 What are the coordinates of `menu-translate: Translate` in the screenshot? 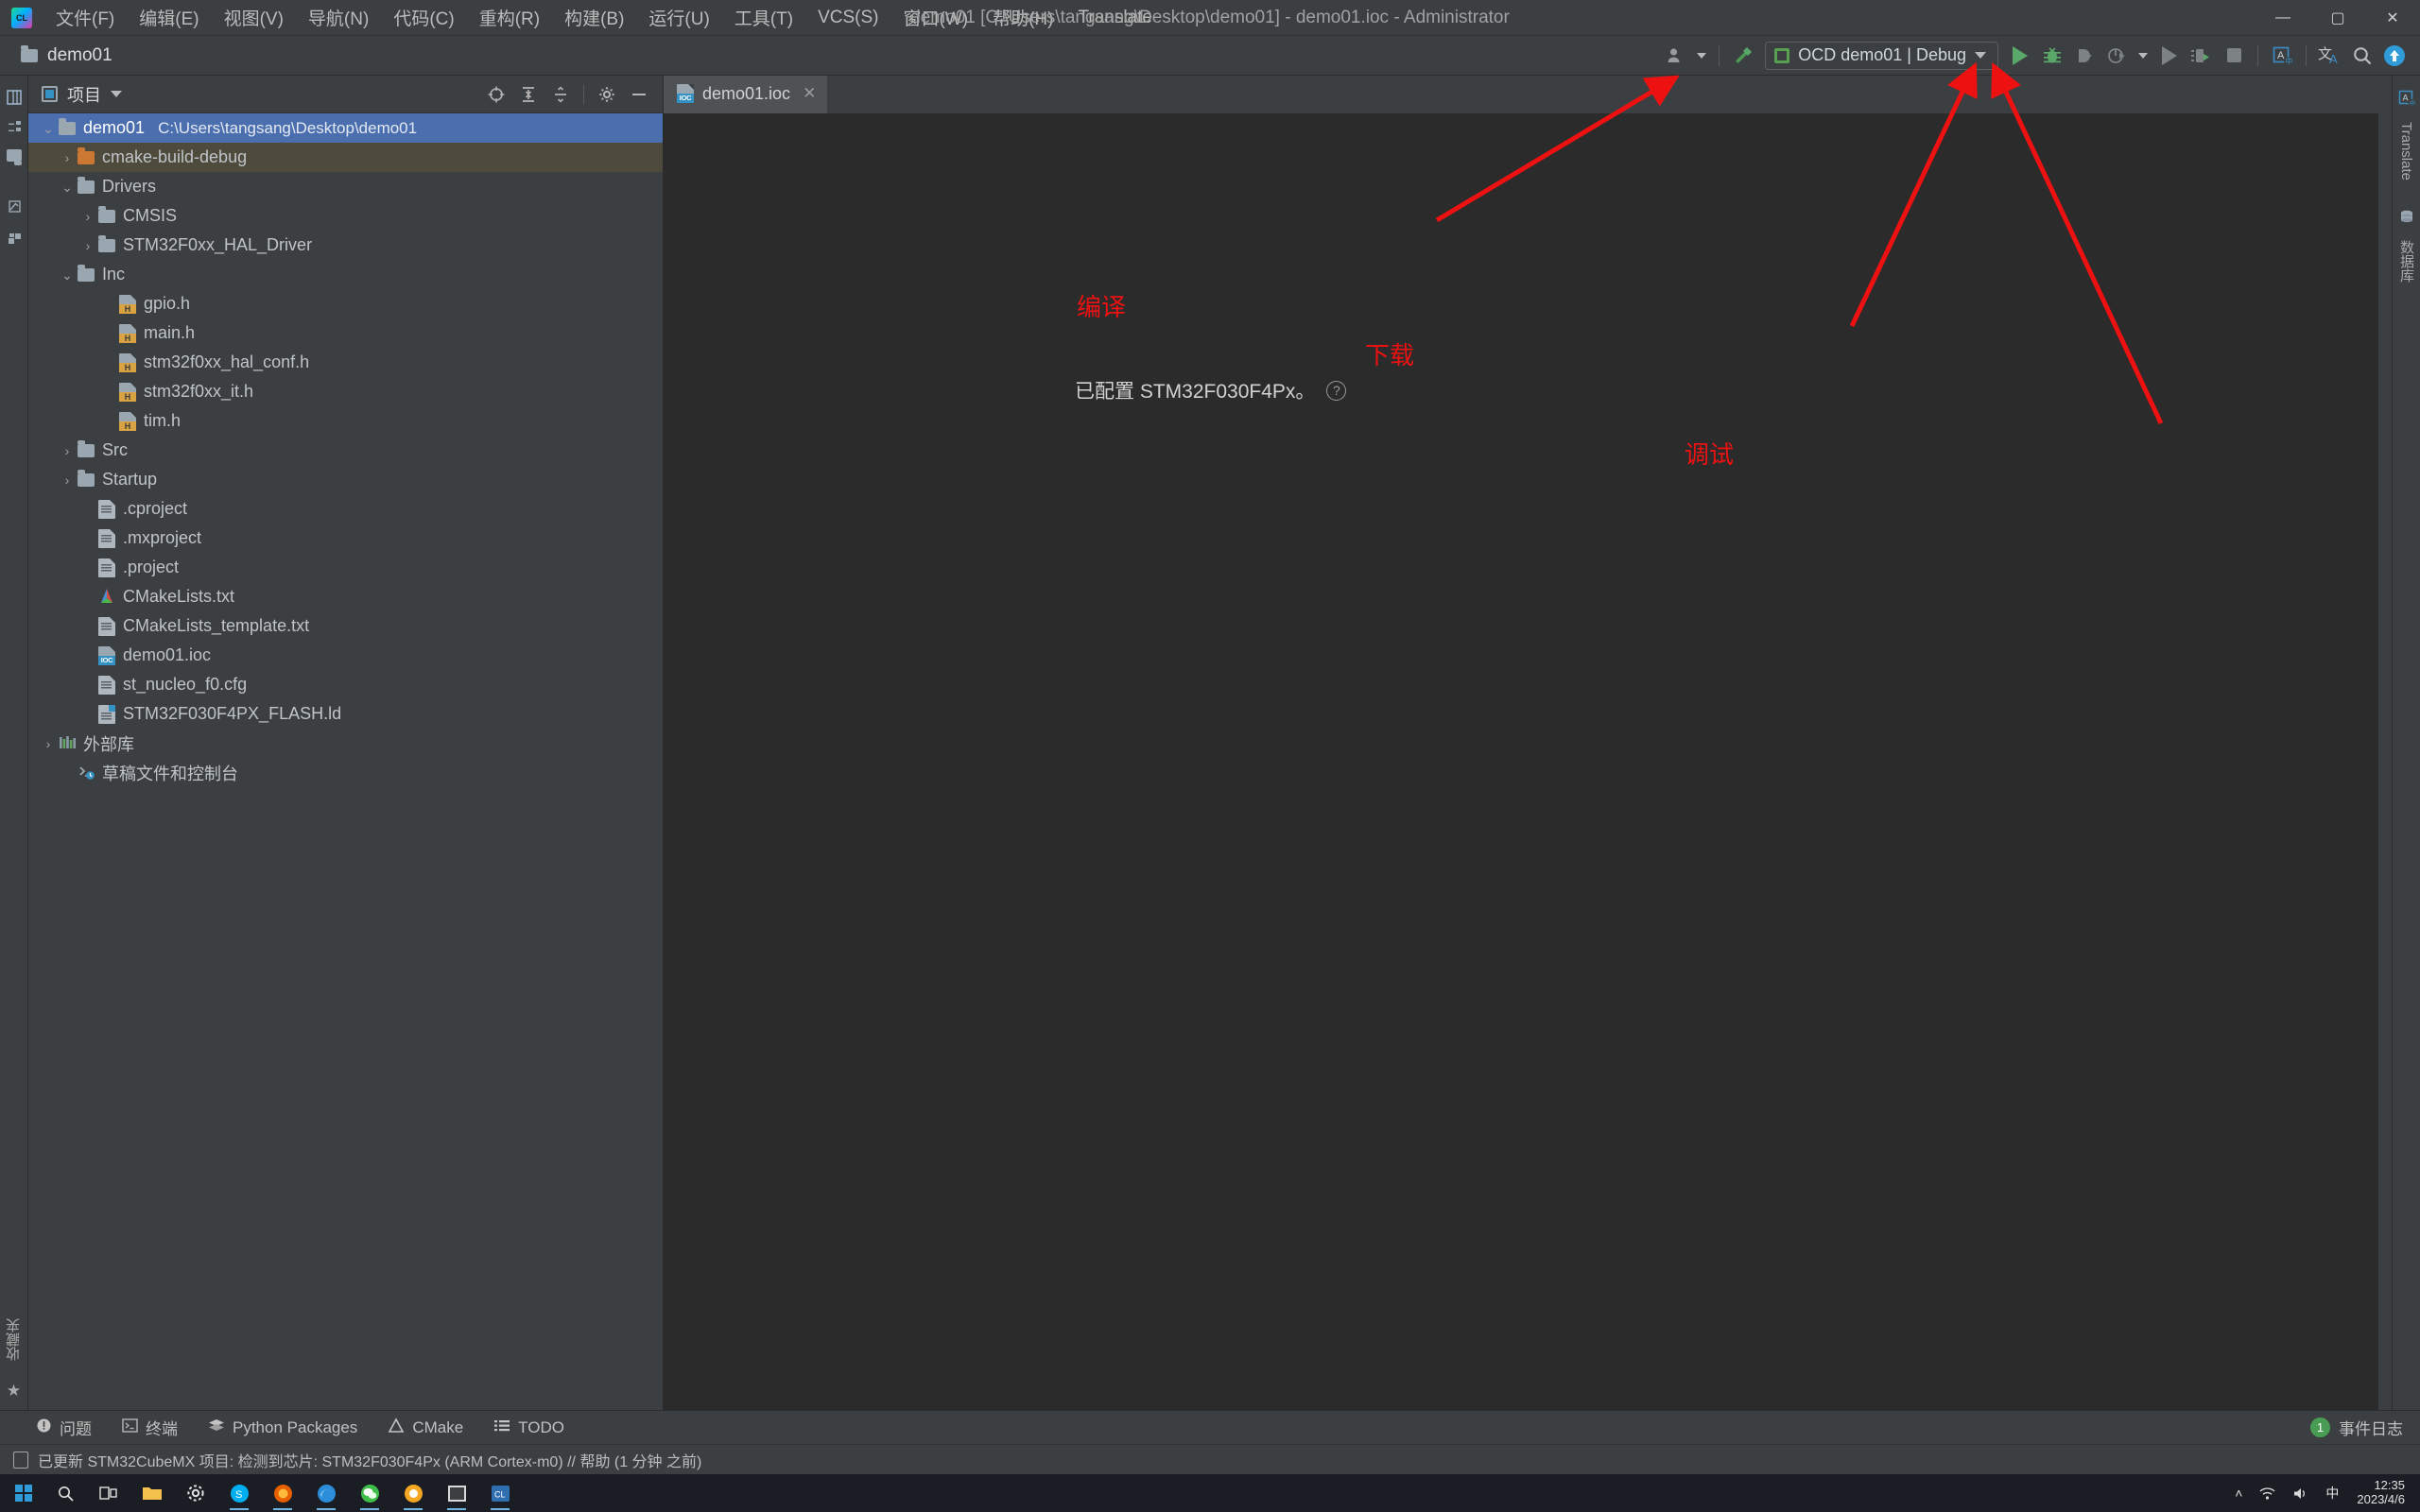 It's located at (1115, 18).